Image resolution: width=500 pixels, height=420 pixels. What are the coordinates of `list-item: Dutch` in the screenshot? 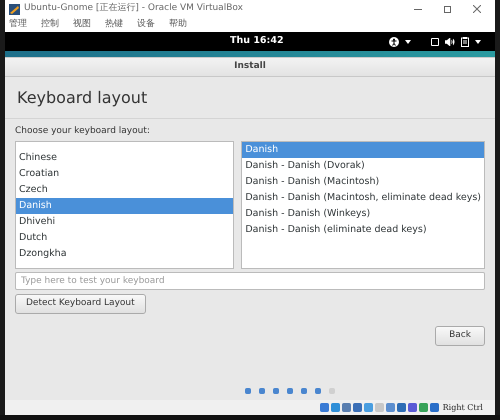 It's located at (125, 238).